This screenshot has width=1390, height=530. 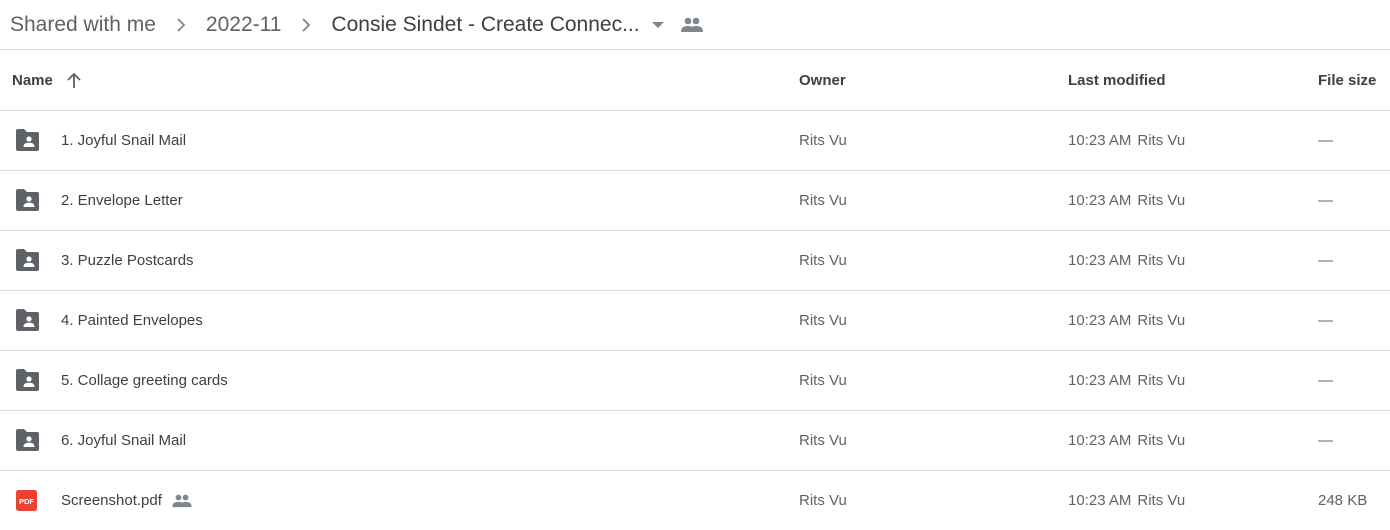 I want to click on pdf-icon: PDF, so click(x=27, y=500).